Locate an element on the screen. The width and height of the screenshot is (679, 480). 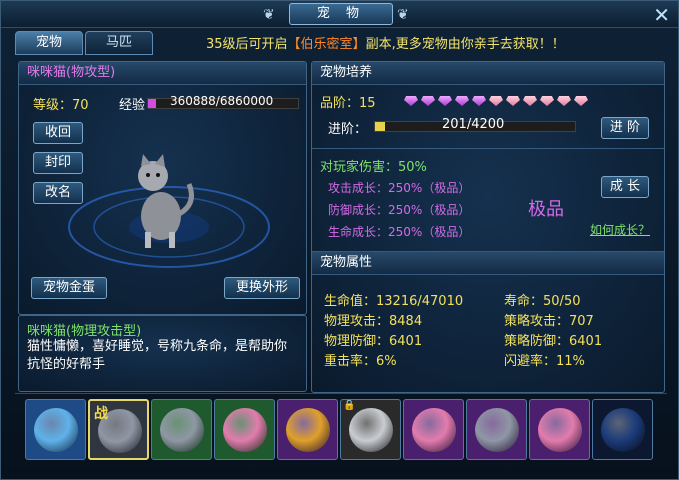
golden-dragon-icon is located at coordinates (308, 430).